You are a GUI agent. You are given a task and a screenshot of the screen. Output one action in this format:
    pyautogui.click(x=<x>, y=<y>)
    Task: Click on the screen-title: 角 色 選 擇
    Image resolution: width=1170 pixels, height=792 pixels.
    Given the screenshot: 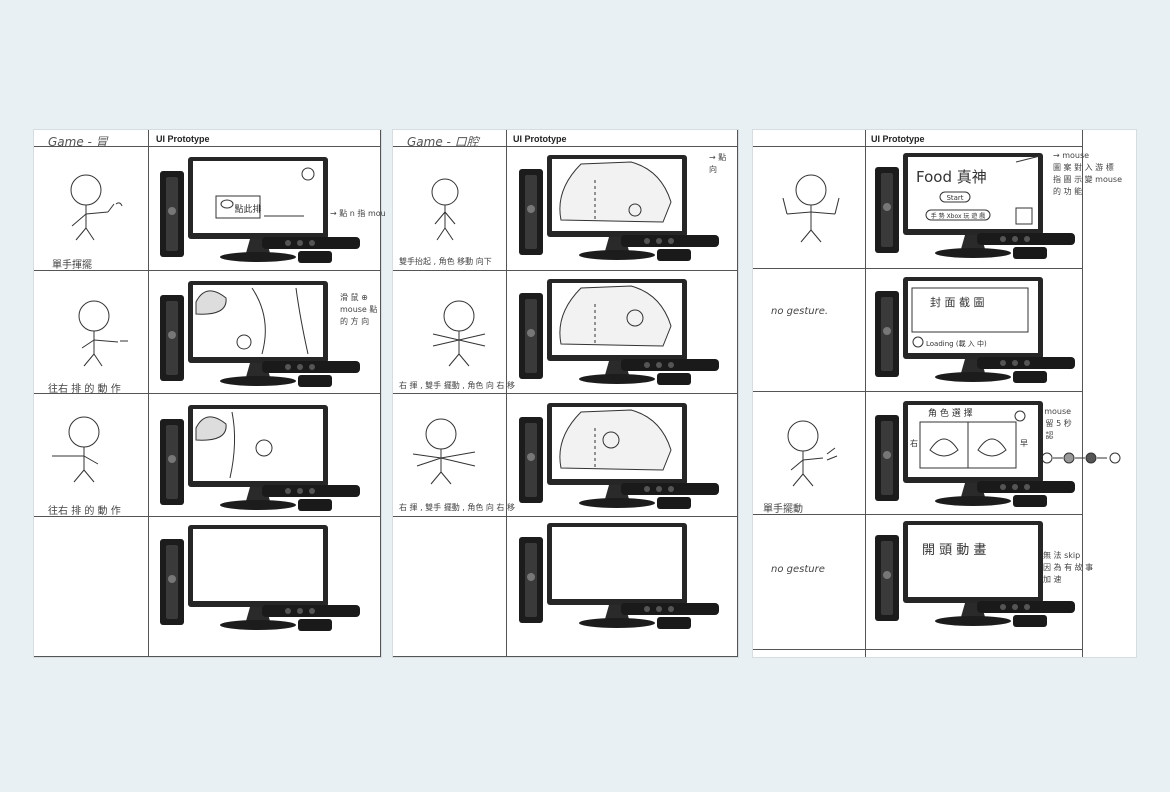 What is the action you would take?
    pyautogui.click(x=950, y=413)
    